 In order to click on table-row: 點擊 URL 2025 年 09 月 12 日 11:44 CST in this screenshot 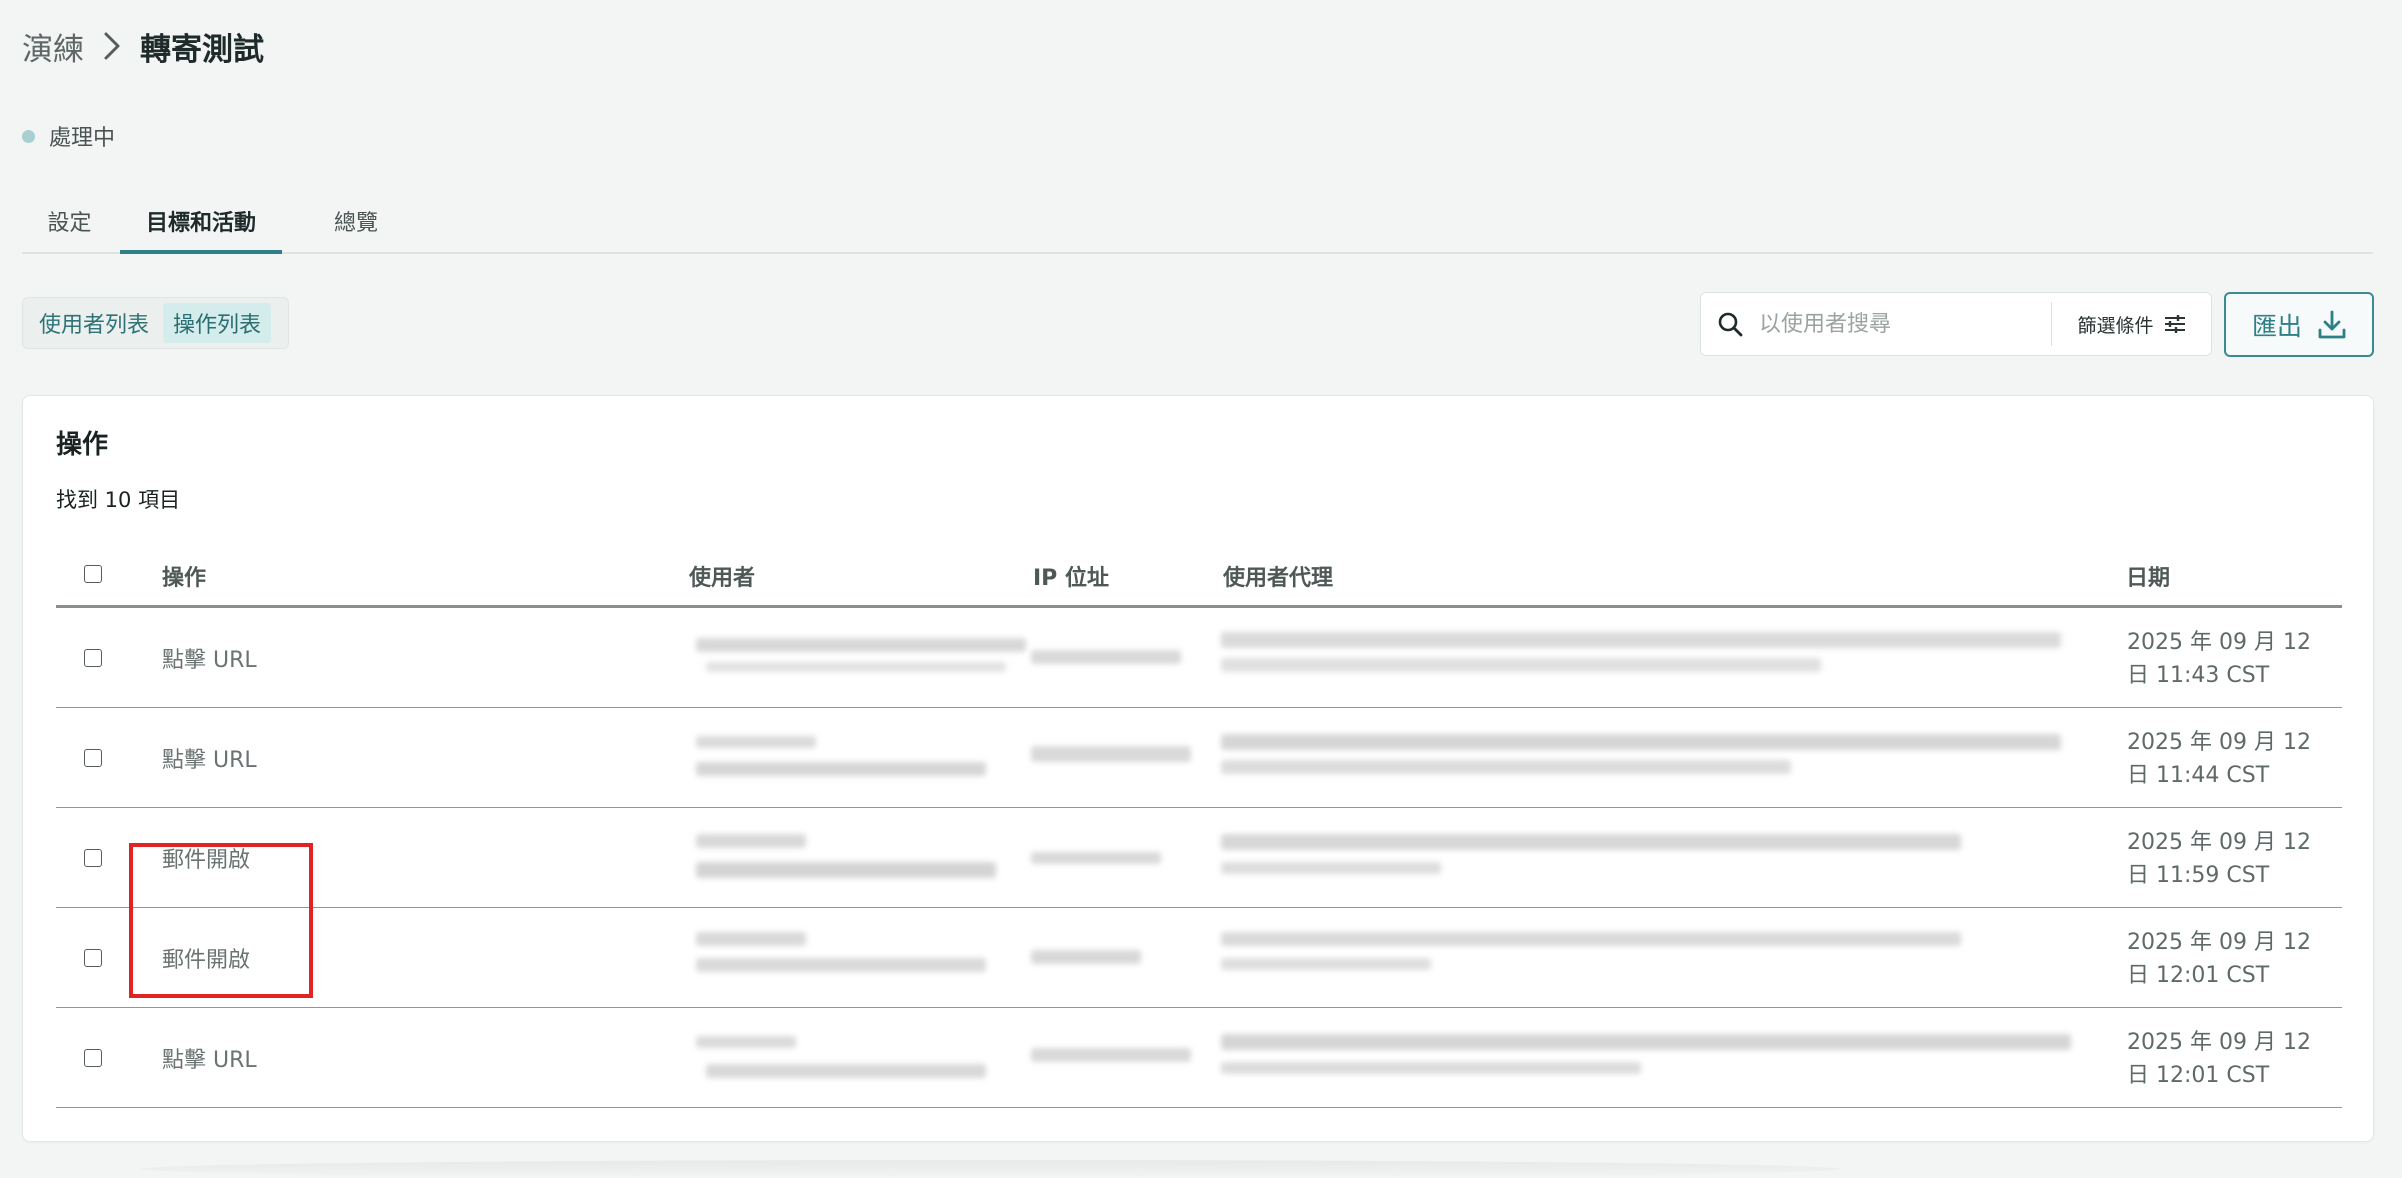, I will do `click(1199, 758)`.